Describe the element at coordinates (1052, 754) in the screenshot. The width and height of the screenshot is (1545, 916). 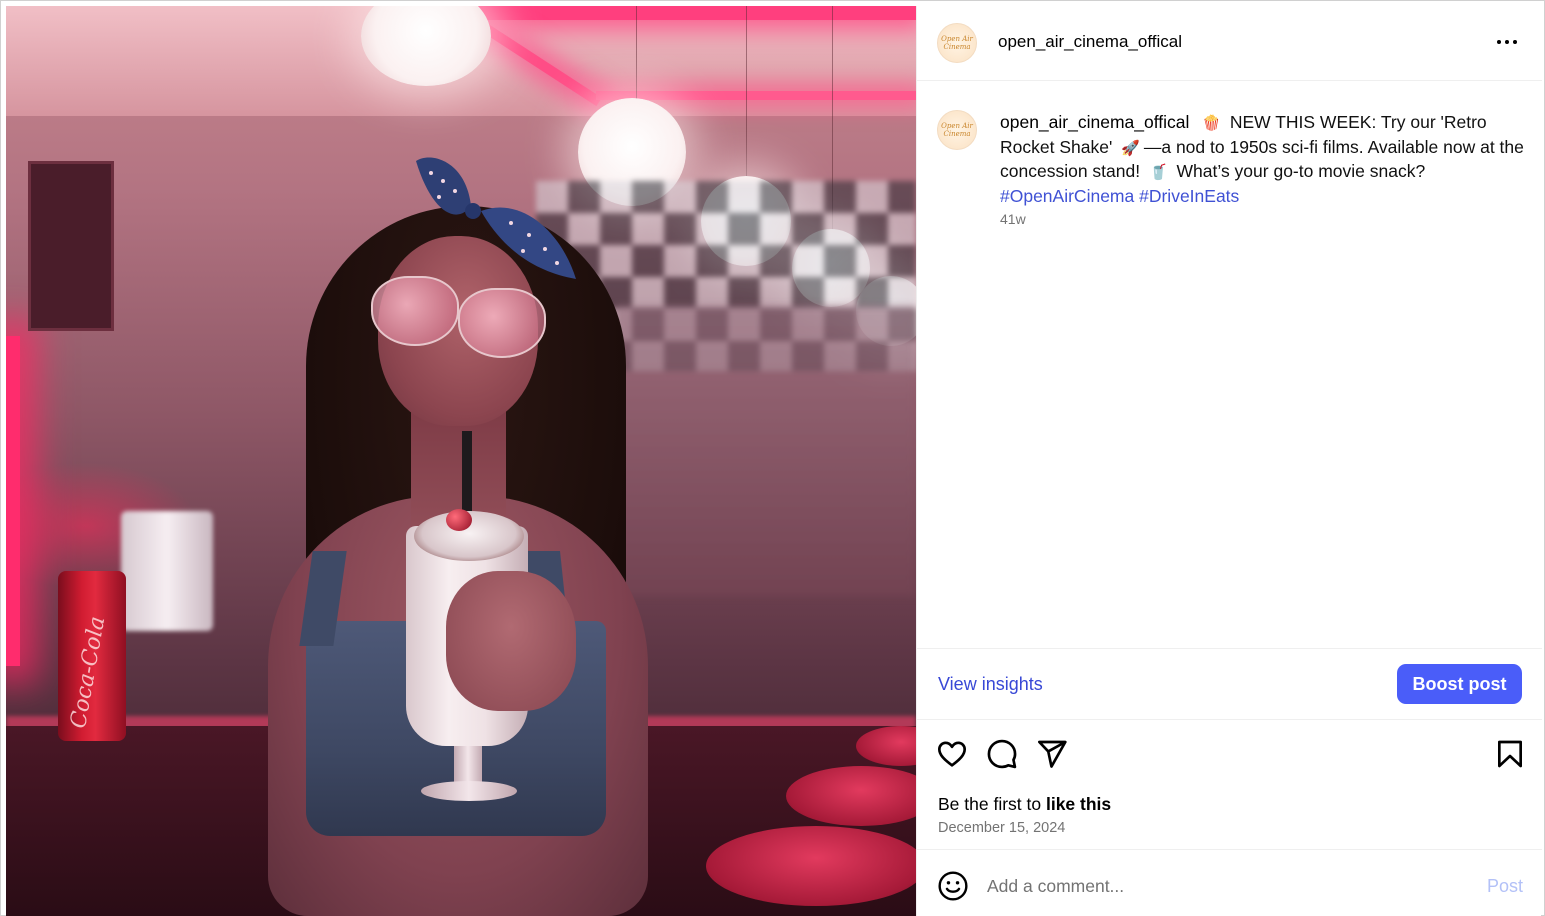
I see `share-icon` at that location.